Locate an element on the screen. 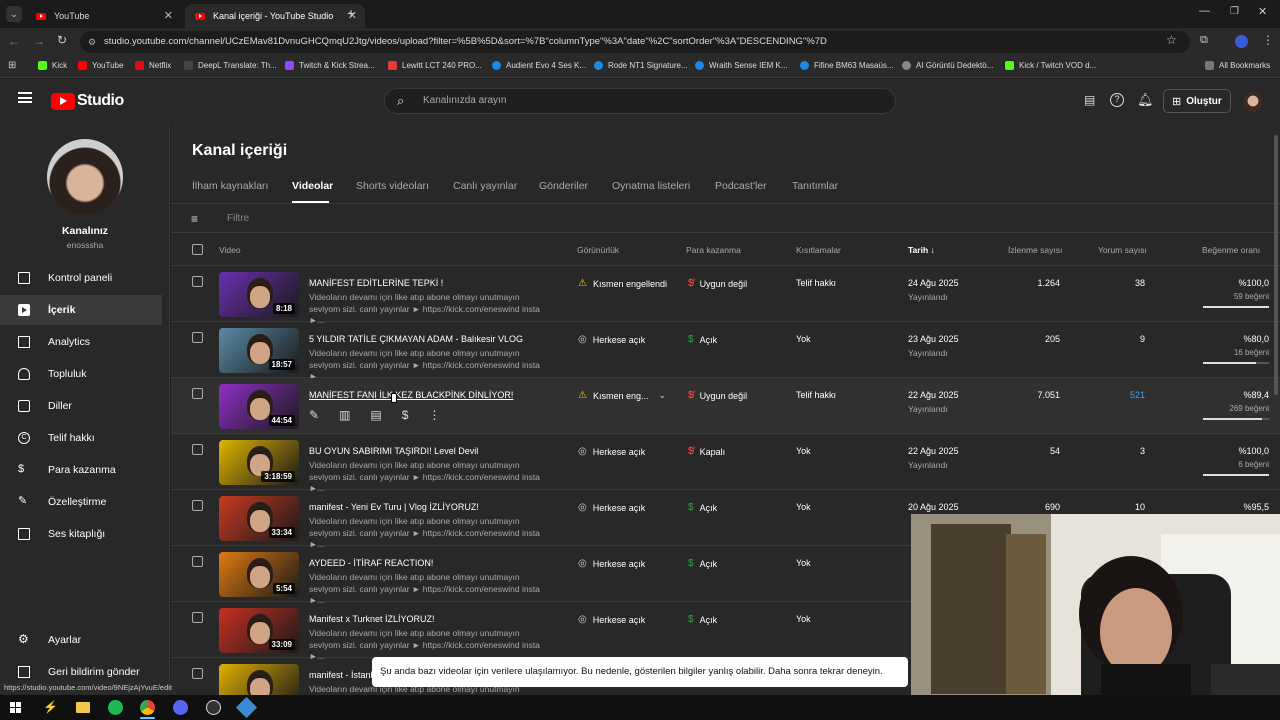  sidebar-item-monetization: $ Para kazanma is located at coordinates (81, 470).